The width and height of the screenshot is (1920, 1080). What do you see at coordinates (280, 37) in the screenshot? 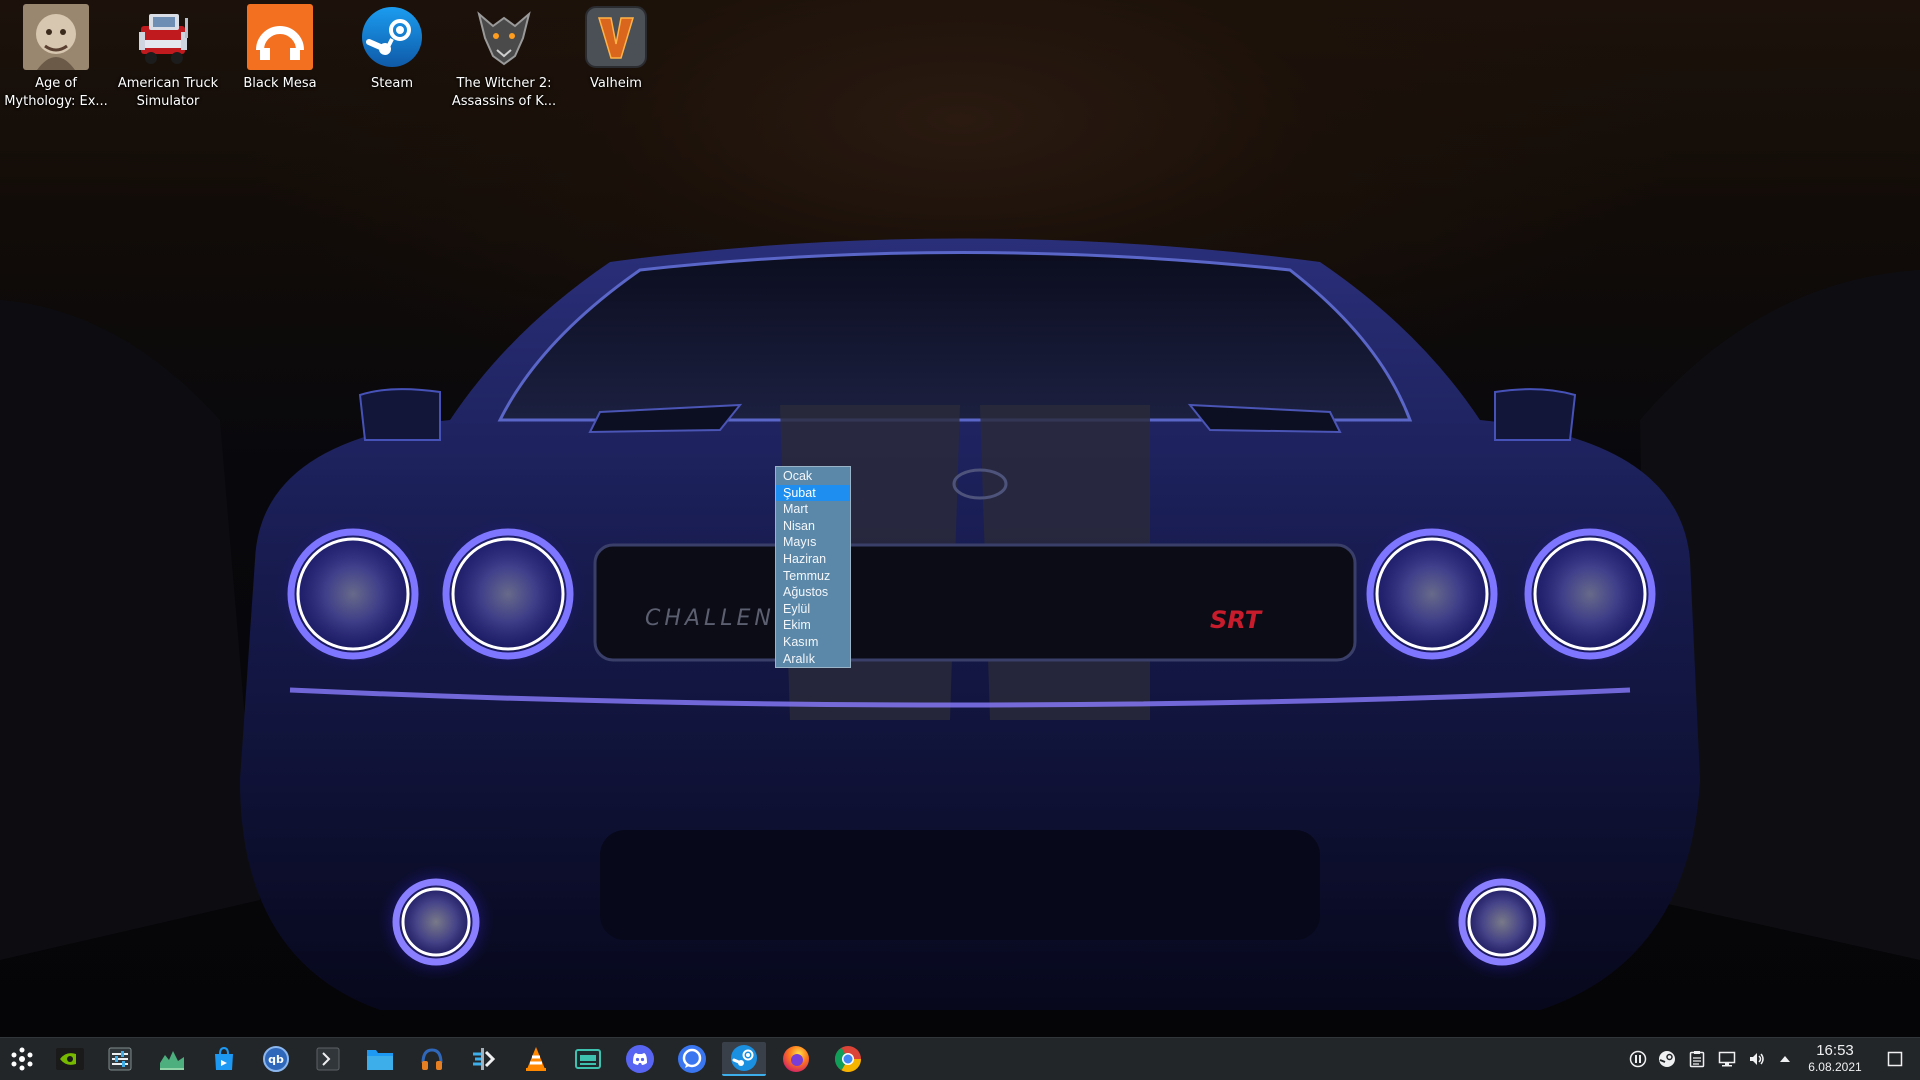
I see `black-mesa-icon` at bounding box center [280, 37].